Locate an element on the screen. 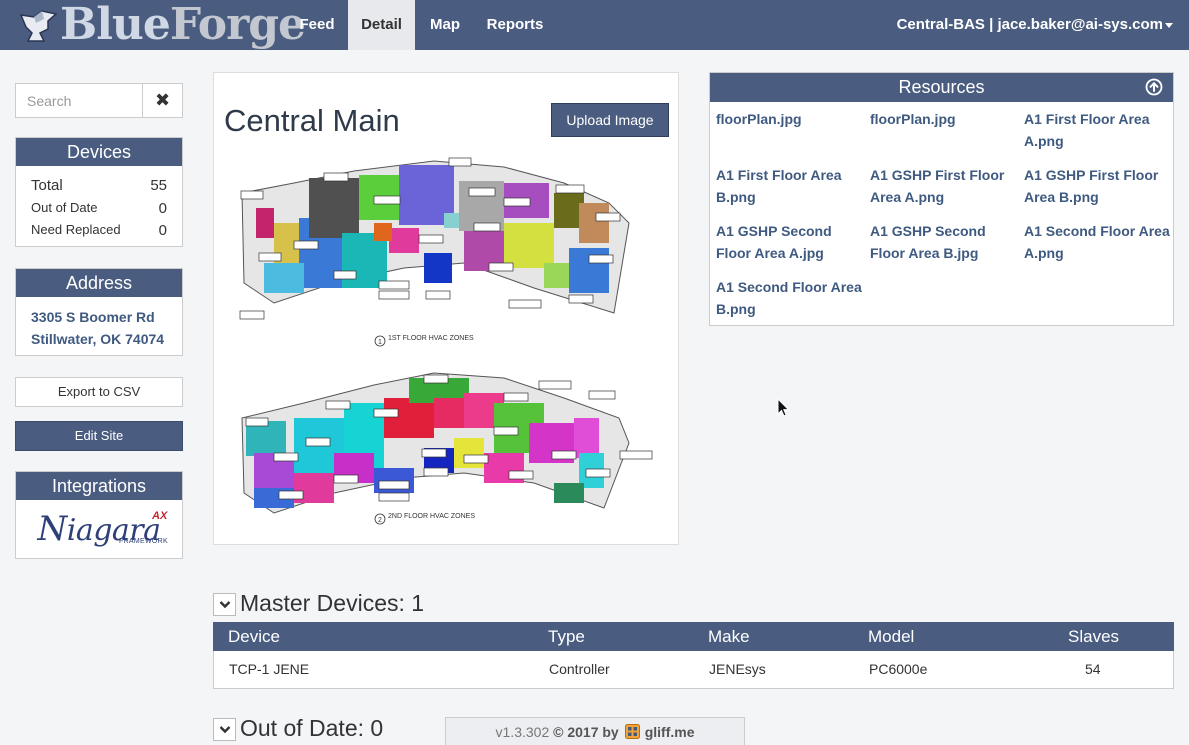 The height and width of the screenshot is (745, 1189). resource-file-link: A1 GSHP Second Floor Area B.jpg is located at coordinates (943, 242).